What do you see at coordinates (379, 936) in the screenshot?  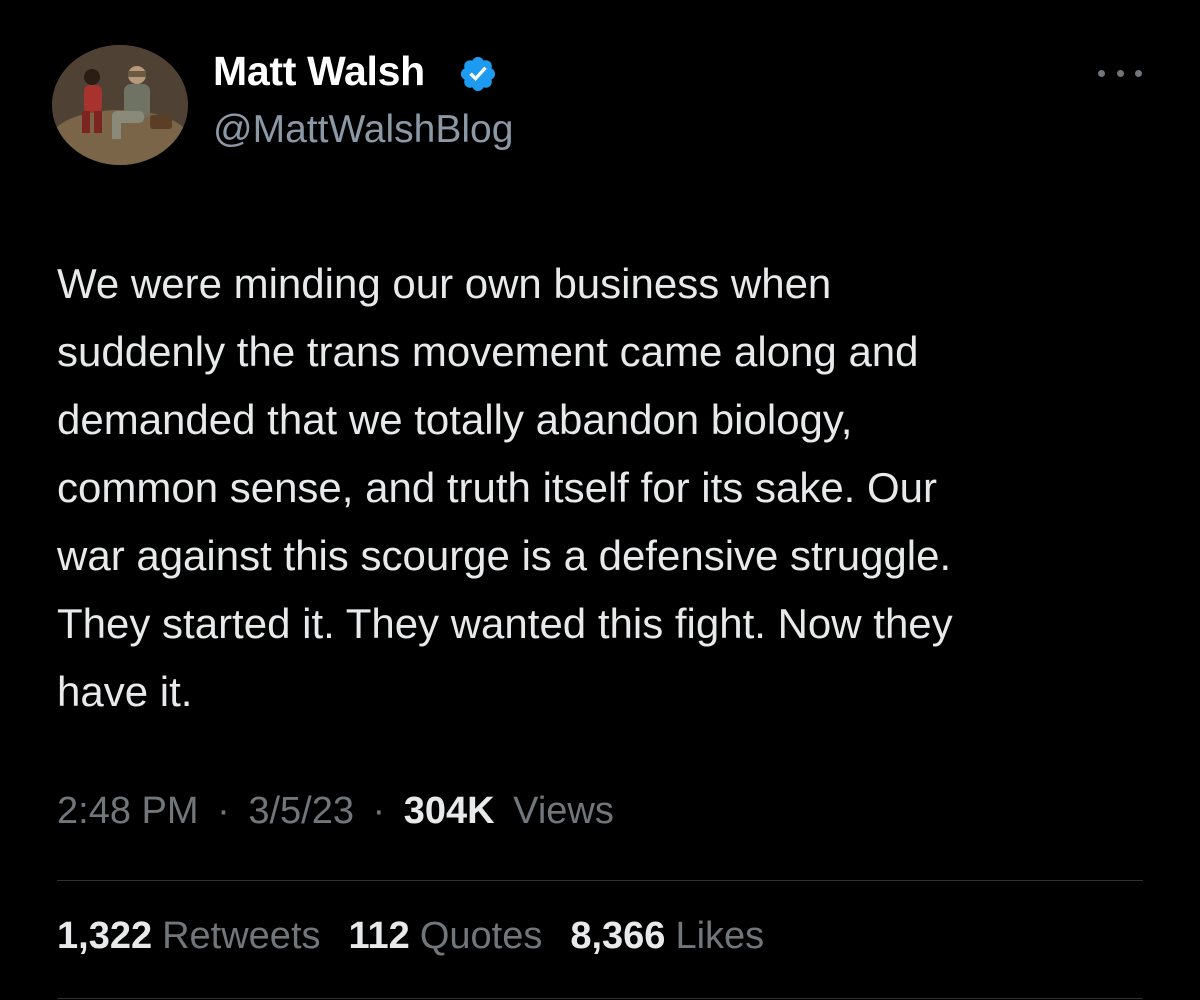 I see `quotes-count: 112` at bounding box center [379, 936].